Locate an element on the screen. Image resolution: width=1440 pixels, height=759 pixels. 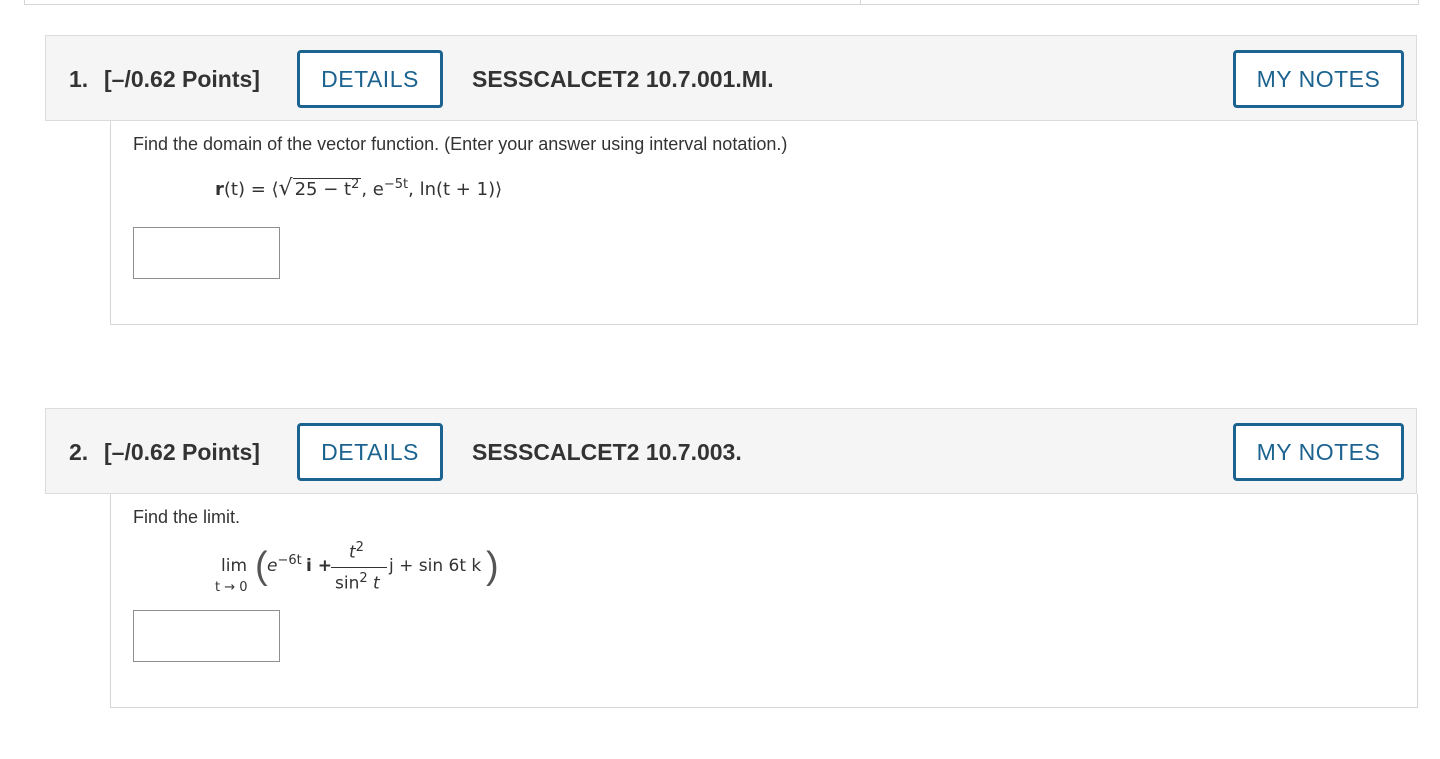
previous-section-border is located at coordinates (721, 2).